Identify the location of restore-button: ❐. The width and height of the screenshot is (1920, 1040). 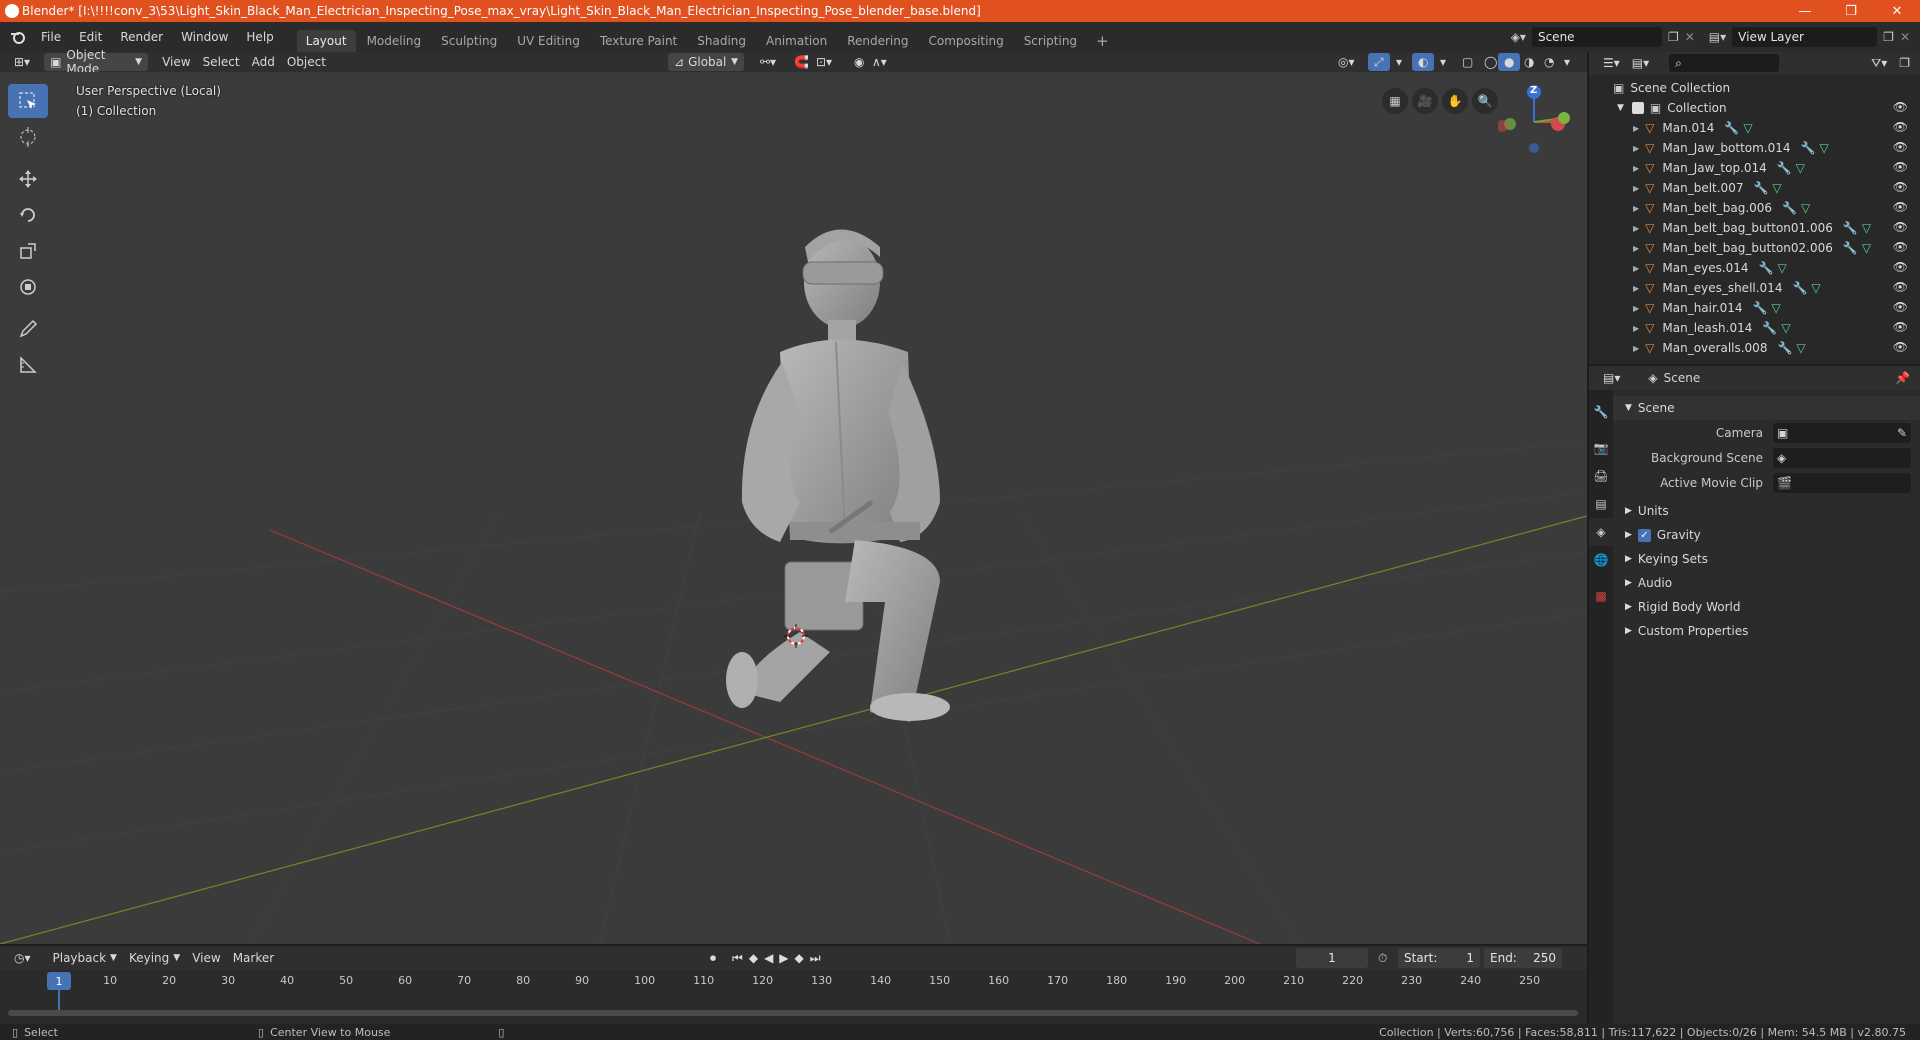
(1851, 11).